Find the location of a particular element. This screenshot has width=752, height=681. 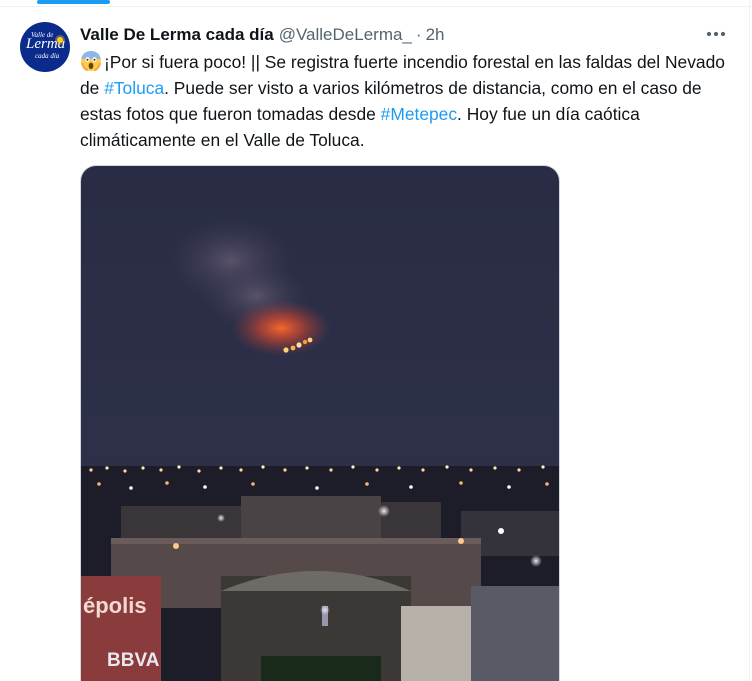

avatar-text-line3: cada día is located at coordinates (47, 56).